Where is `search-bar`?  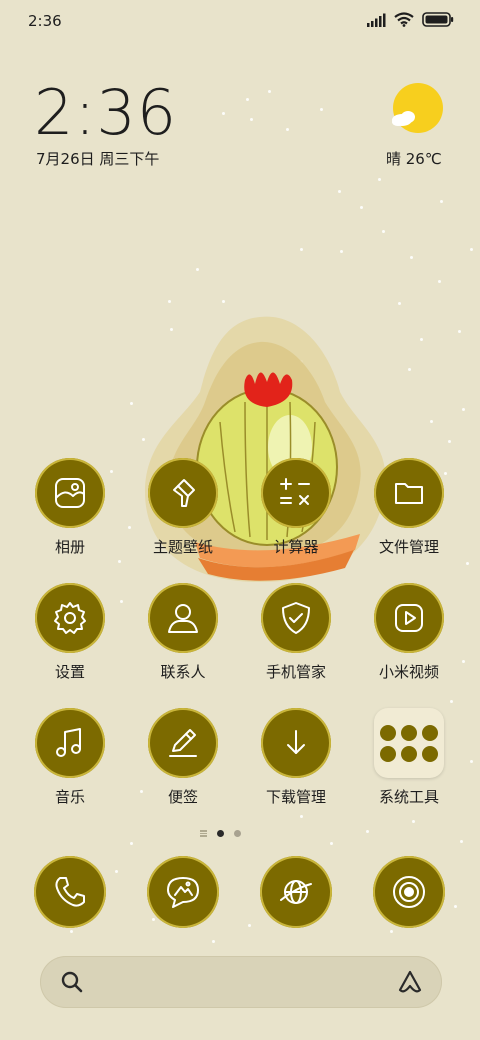
search-bar is located at coordinates (241, 982).